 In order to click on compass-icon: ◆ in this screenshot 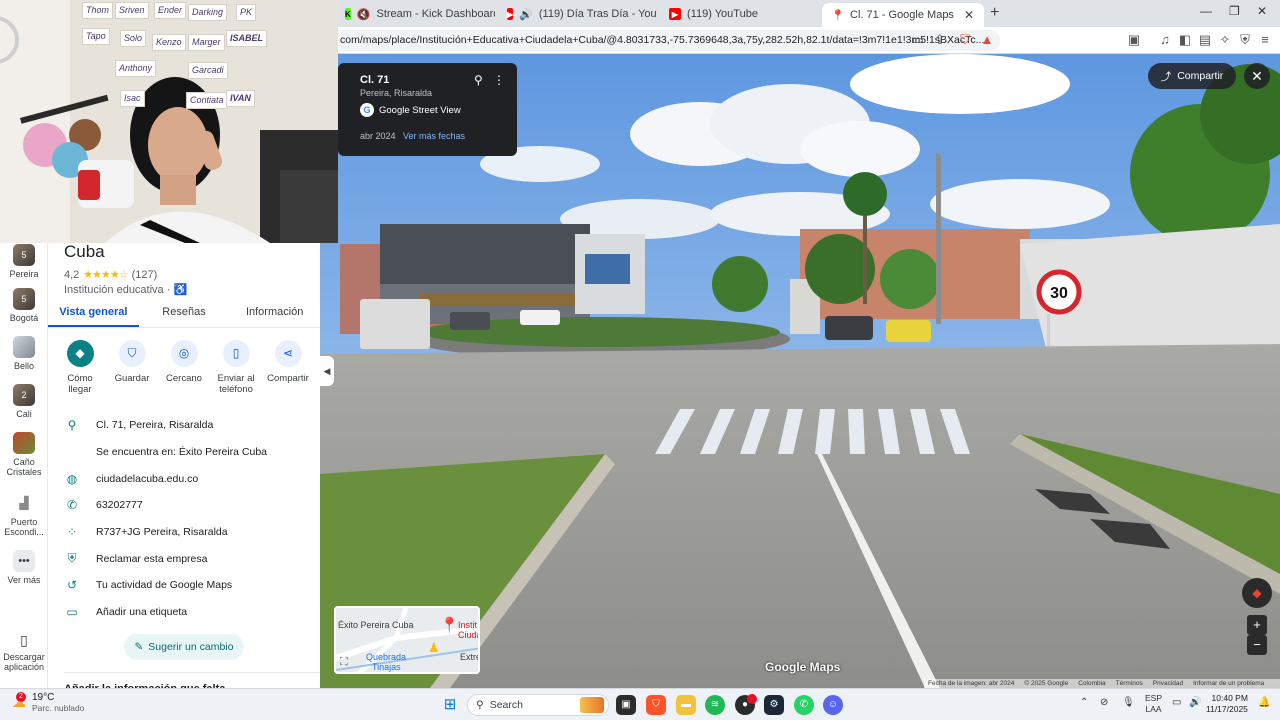, I will do `click(1257, 593)`.